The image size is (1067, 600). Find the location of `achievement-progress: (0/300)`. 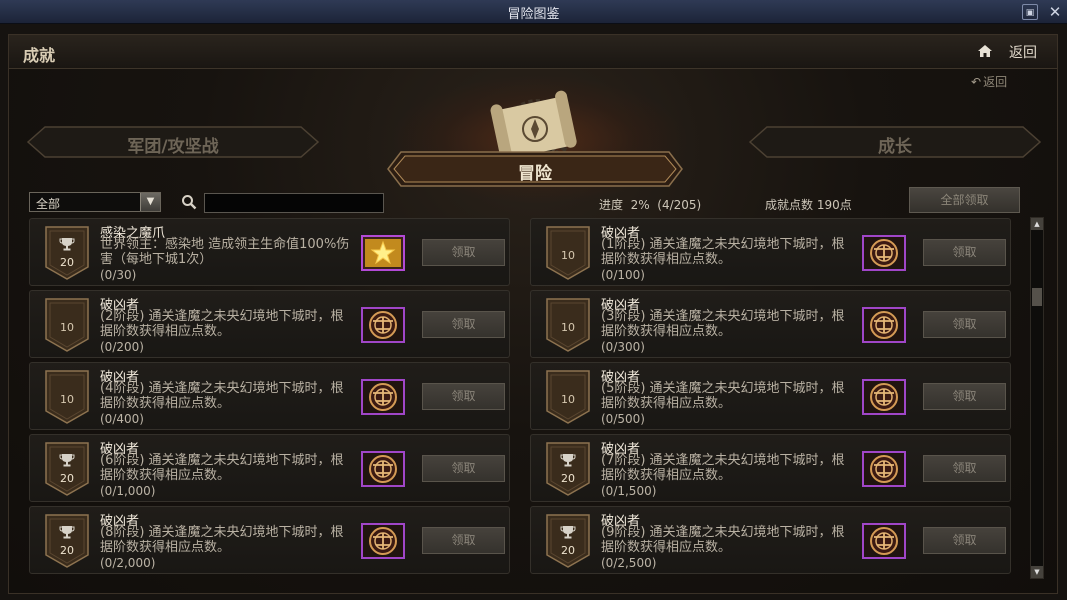

achievement-progress: (0/300) is located at coordinates (623, 347).